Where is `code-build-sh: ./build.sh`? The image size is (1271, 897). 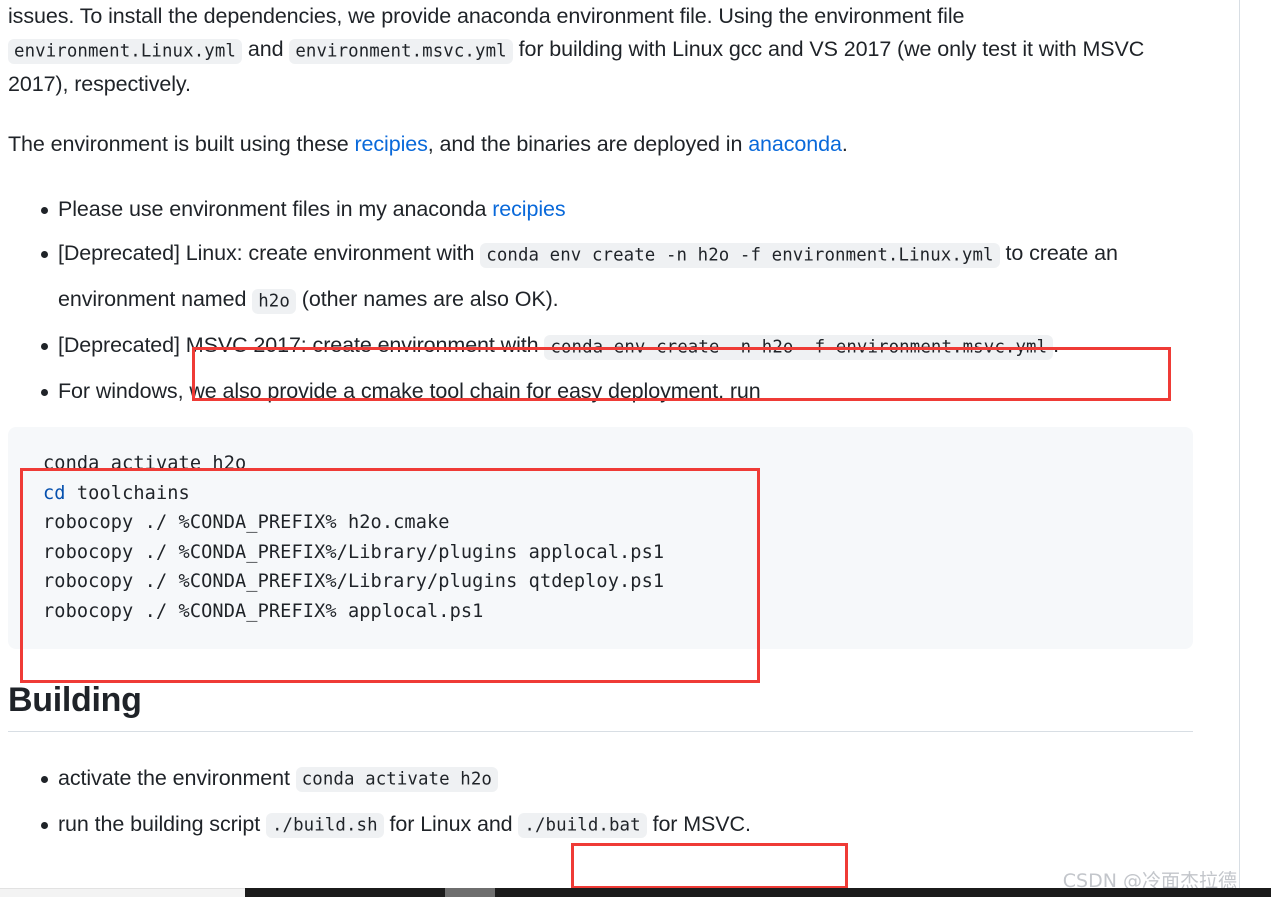 code-build-sh: ./build.sh is located at coordinates (324, 826).